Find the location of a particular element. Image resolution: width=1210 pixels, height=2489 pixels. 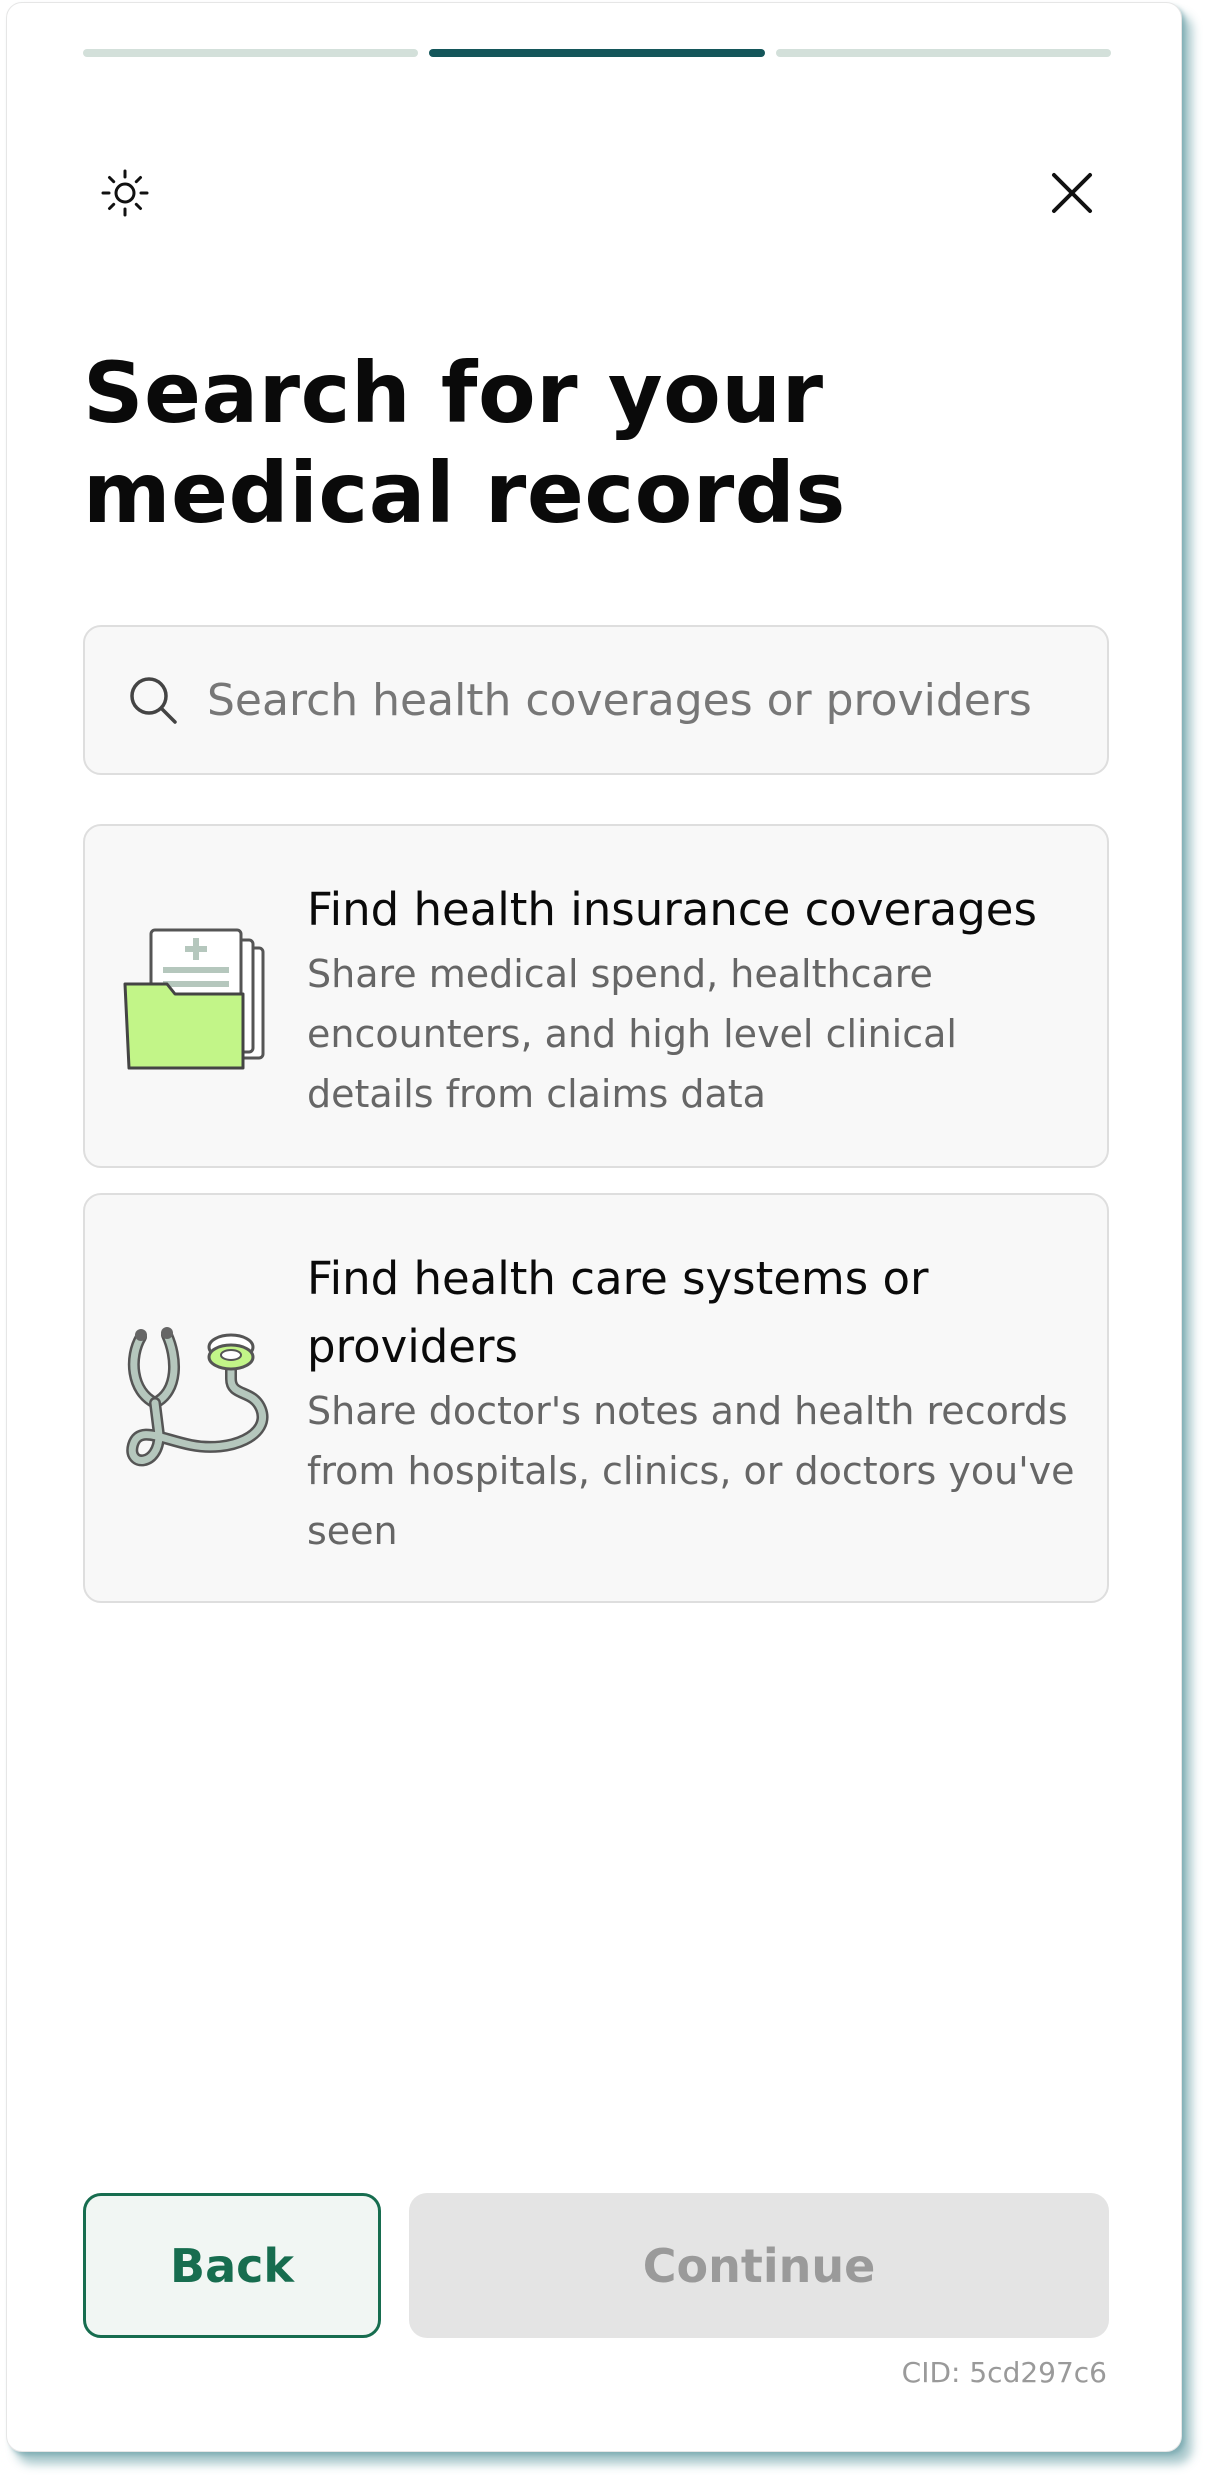

back-button: Back is located at coordinates (232, 2265).